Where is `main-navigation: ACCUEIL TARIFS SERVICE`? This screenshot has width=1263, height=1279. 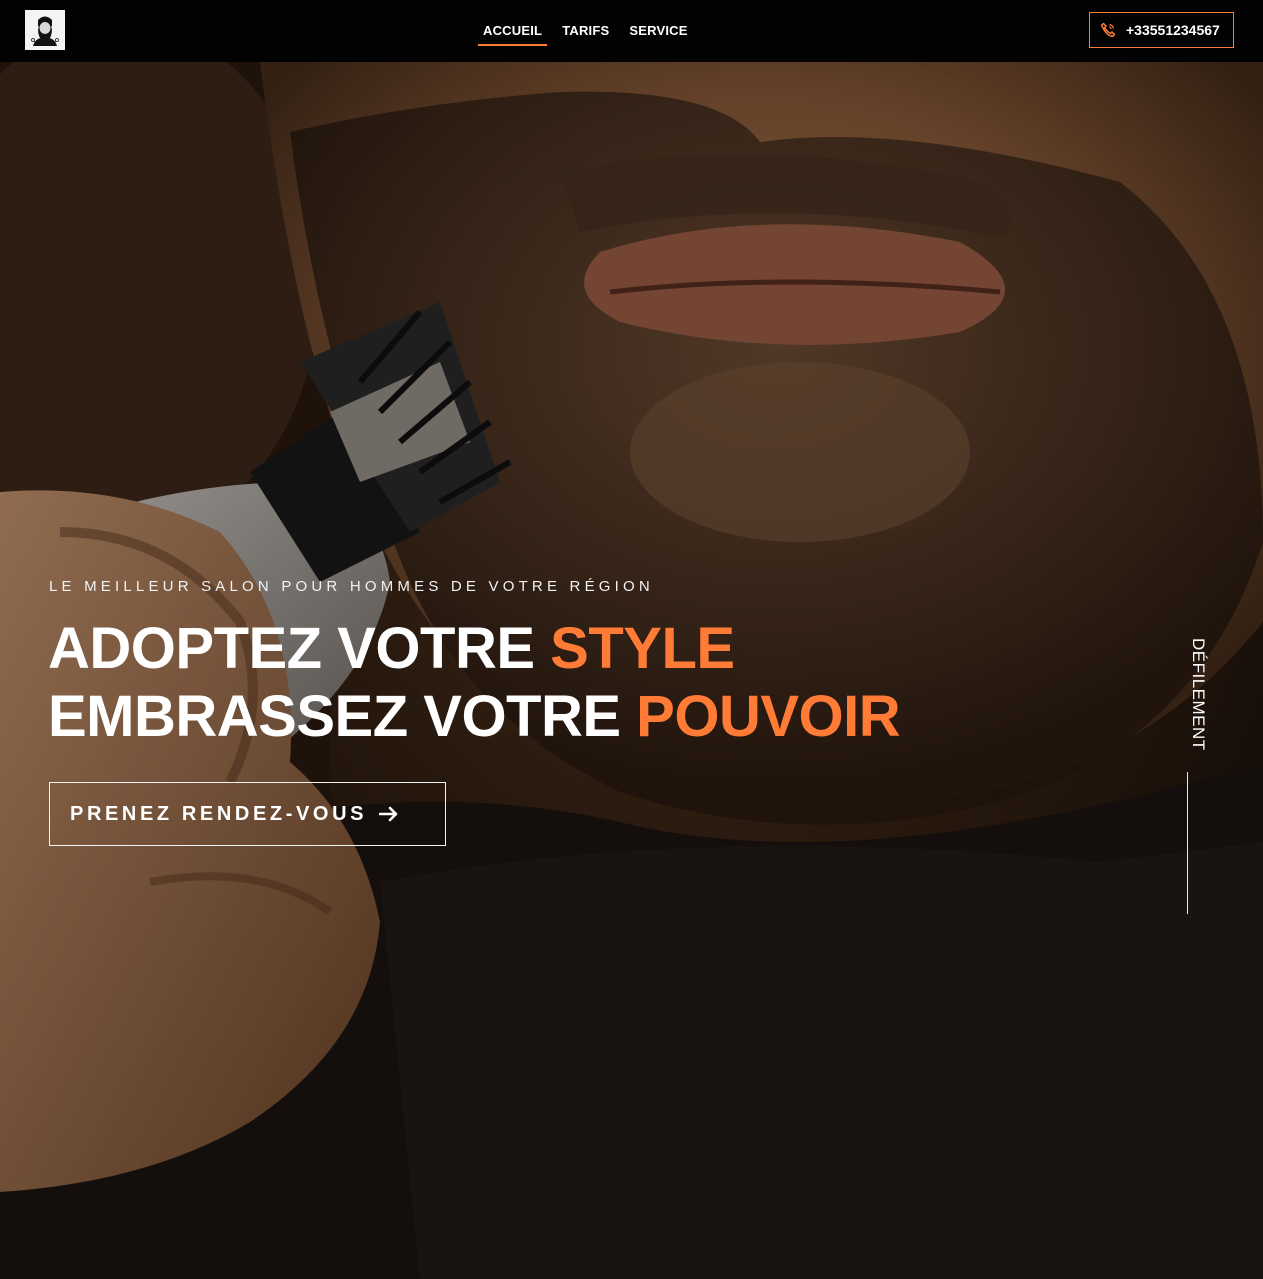
main-navigation: ACCUEIL TARIFS SERVICE is located at coordinates (590, 32).